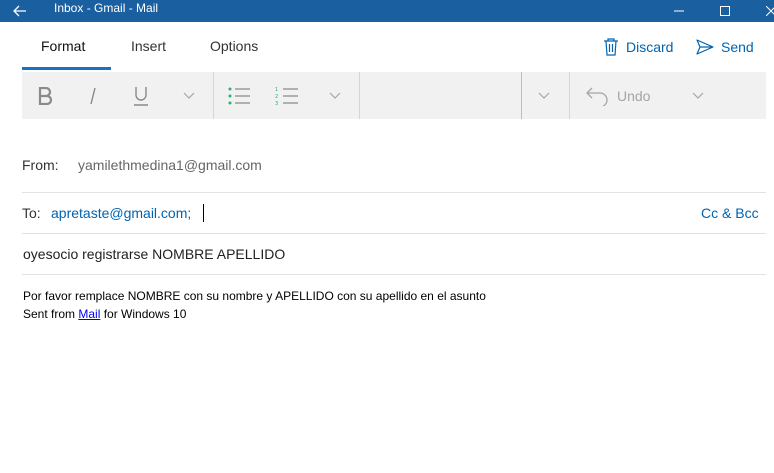  I want to click on italic-icon, so click(93, 95).